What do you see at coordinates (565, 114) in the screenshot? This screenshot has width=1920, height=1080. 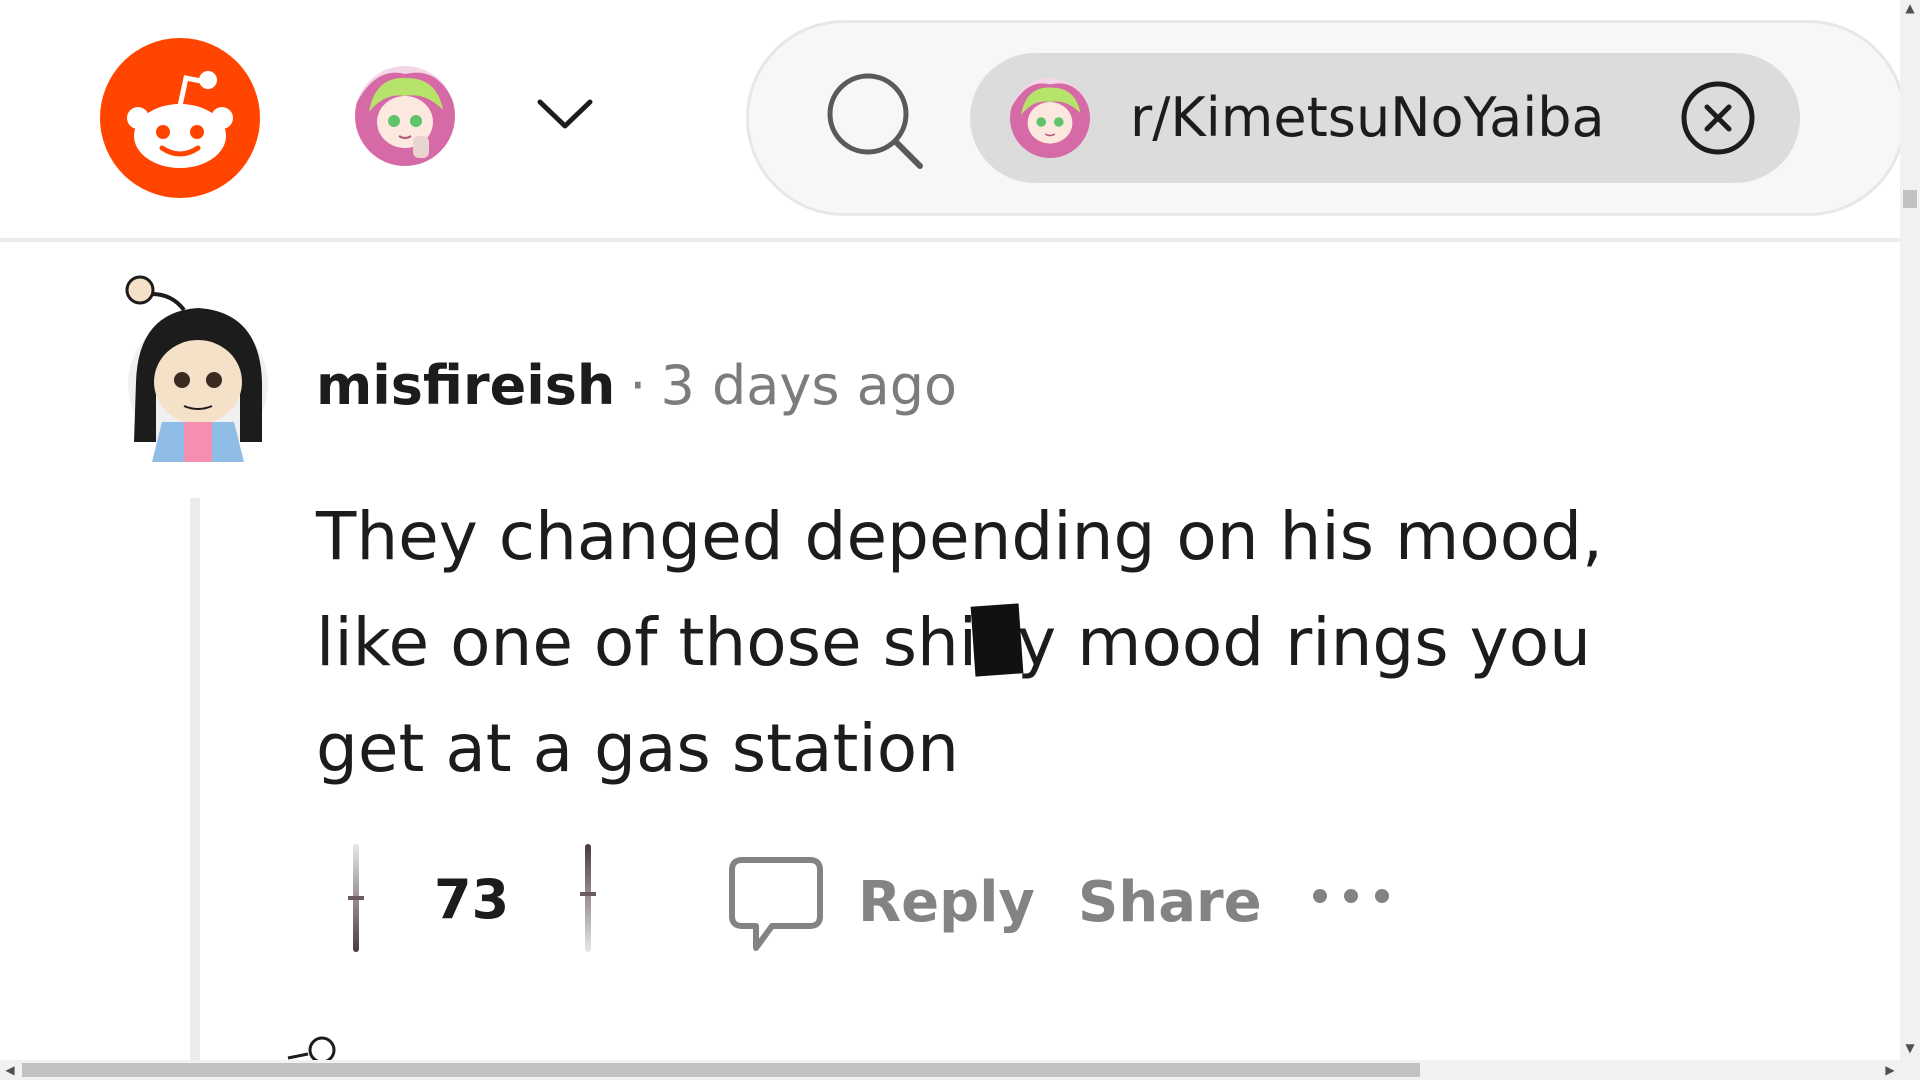 I see `chevron-down-icon` at bounding box center [565, 114].